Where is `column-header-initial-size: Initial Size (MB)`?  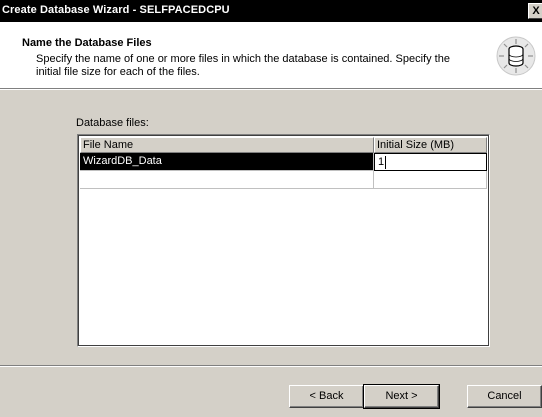 column-header-initial-size: Initial Size (MB) is located at coordinates (430, 145).